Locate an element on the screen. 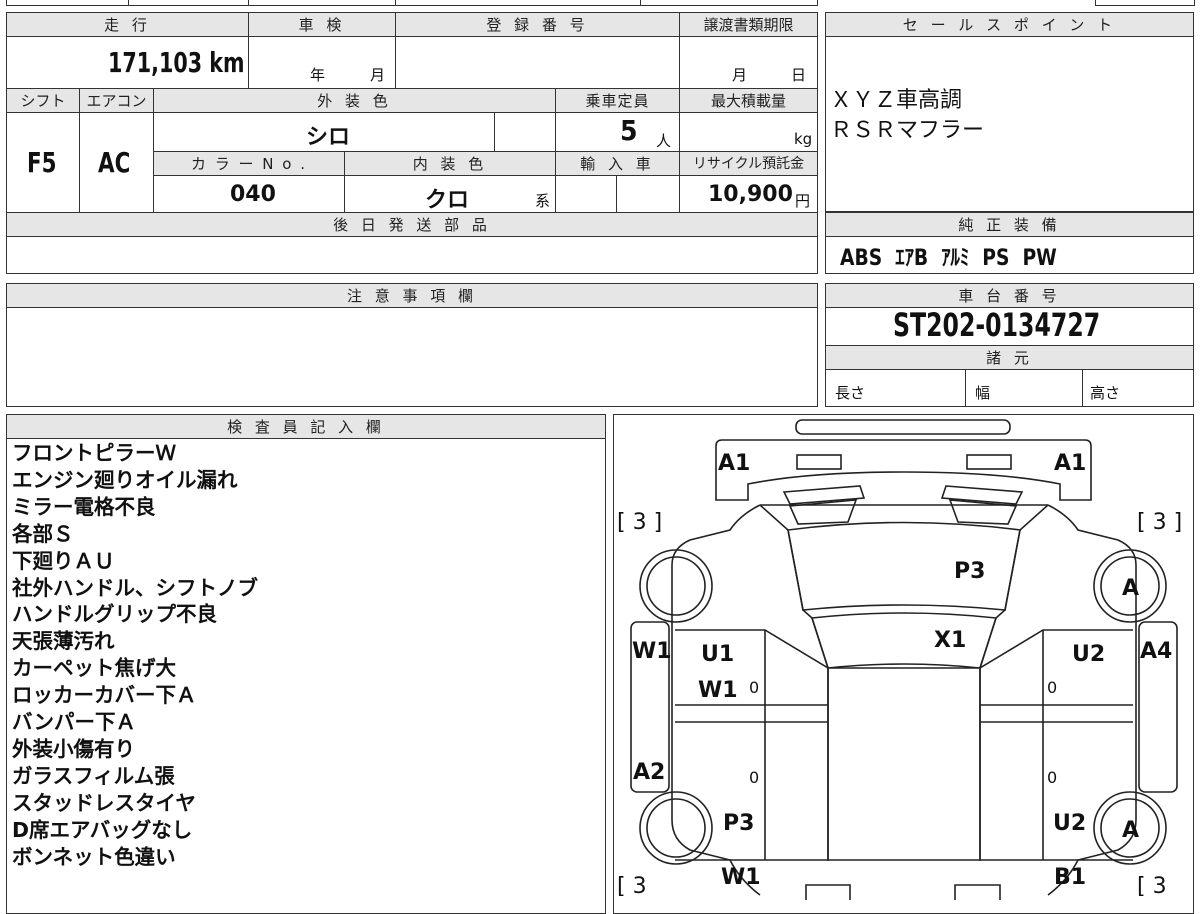 The width and height of the screenshot is (1200, 914). label-zero-2: 0 is located at coordinates (1052, 687).